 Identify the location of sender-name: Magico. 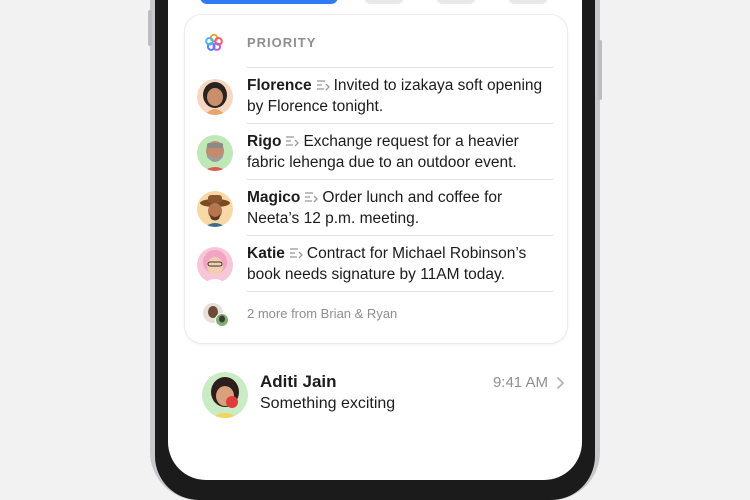
(274, 197).